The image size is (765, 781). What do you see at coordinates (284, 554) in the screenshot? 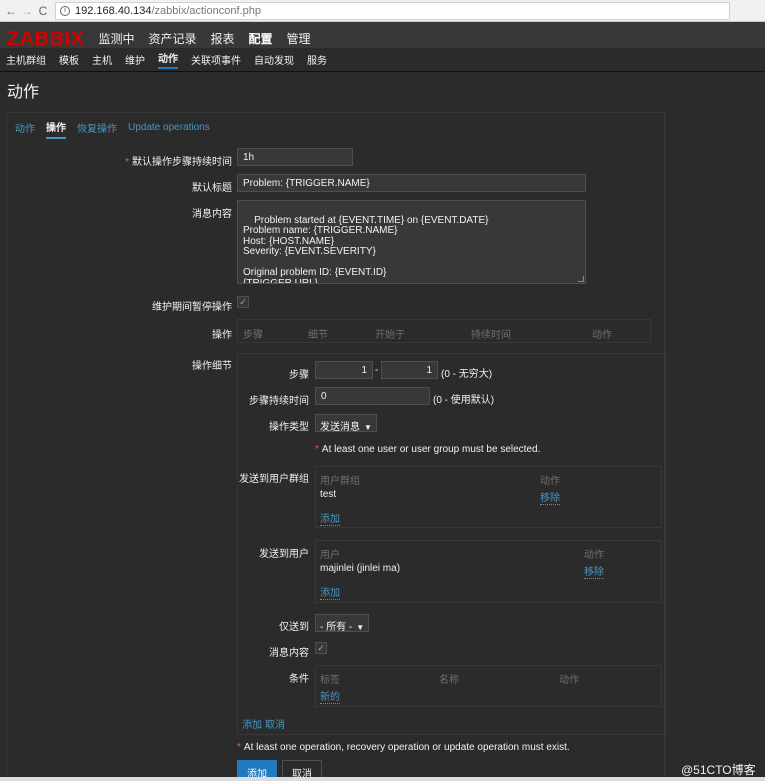
I see `send-to-users-label: 发送到用户` at bounding box center [284, 554].